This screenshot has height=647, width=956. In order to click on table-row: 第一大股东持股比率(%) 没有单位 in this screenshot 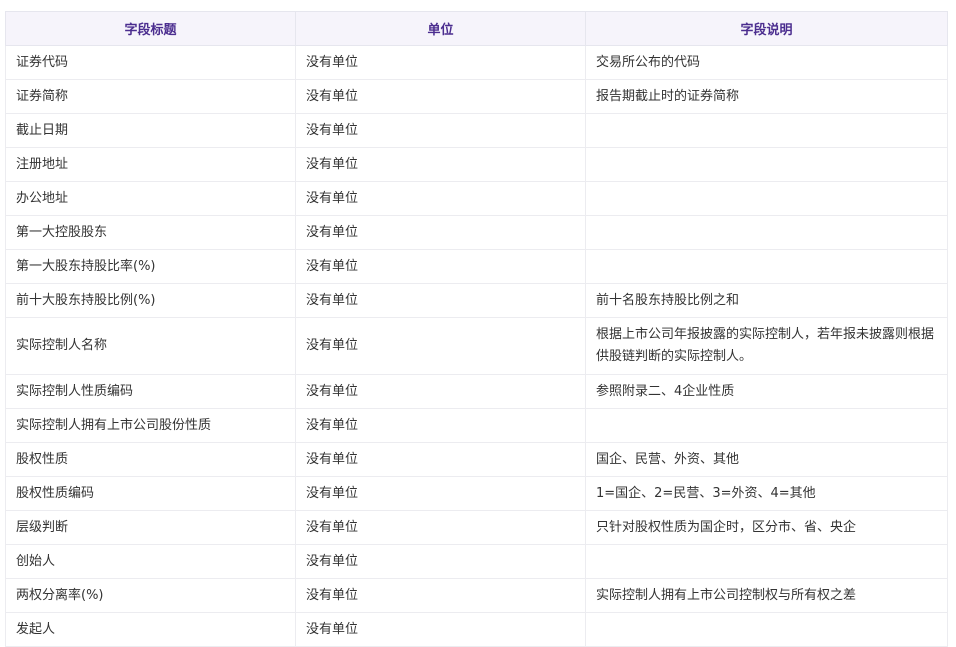, I will do `click(476, 266)`.